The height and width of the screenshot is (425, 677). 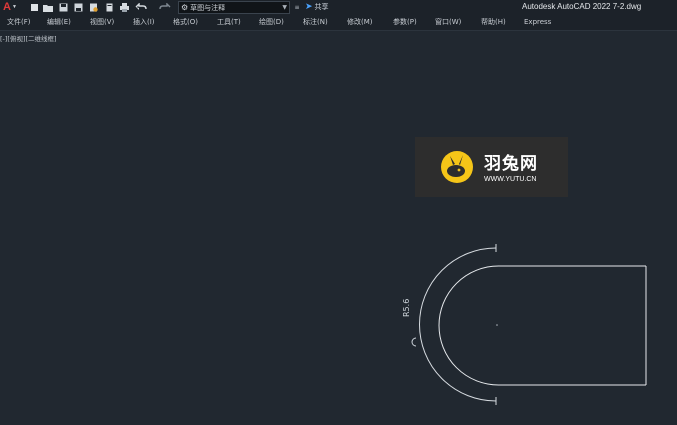 I want to click on watermark-url: WWW.YUTU.CN, so click(x=510, y=179).